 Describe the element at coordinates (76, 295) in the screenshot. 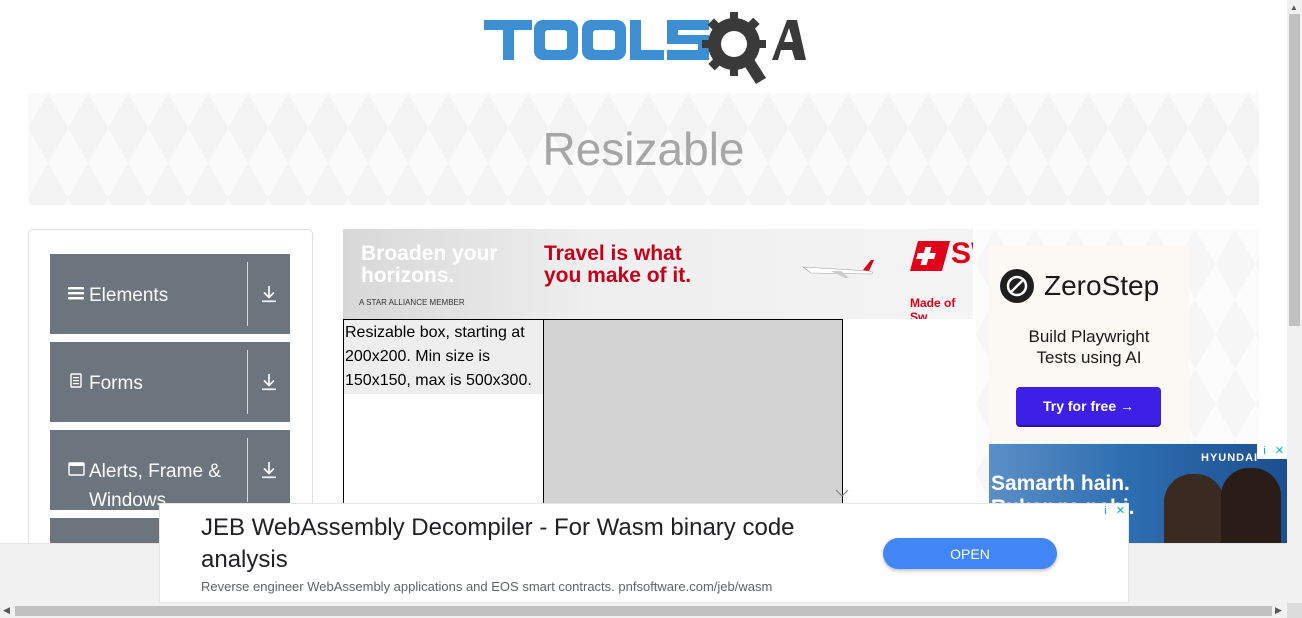

I see `hamburger-icon` at that location.